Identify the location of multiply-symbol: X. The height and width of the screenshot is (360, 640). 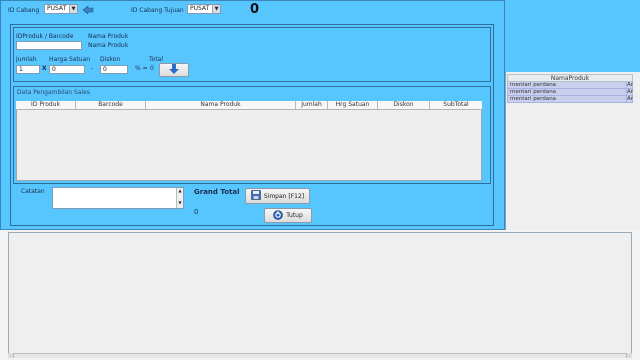
(44, 68).